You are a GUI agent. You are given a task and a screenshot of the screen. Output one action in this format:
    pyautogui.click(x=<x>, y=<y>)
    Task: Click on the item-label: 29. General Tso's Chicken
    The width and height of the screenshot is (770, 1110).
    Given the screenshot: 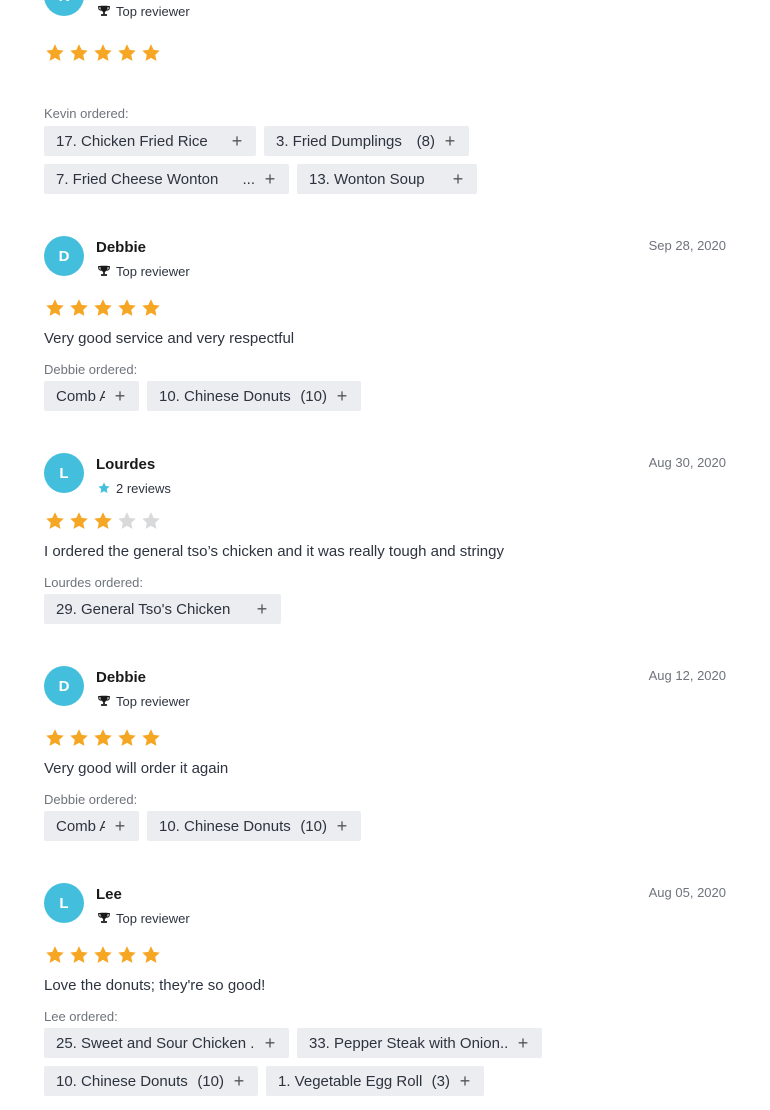 What is the action you would take?
    pyautogui.click(x=143, y=609)
    